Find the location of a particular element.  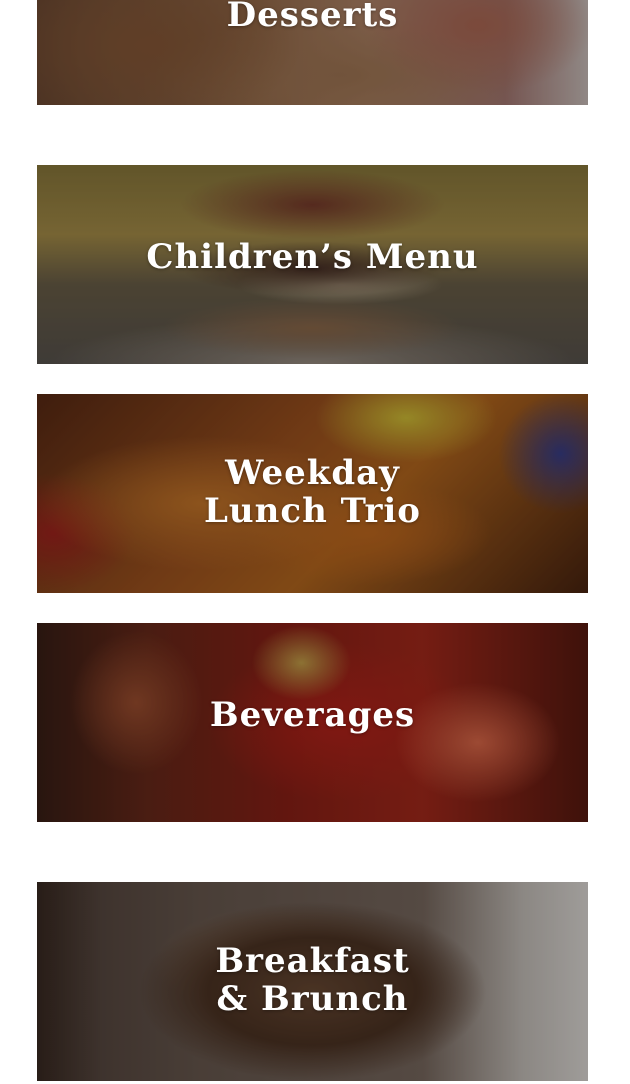

menu-tile-title: Children’s Menu is located at coordinates (312, 257).